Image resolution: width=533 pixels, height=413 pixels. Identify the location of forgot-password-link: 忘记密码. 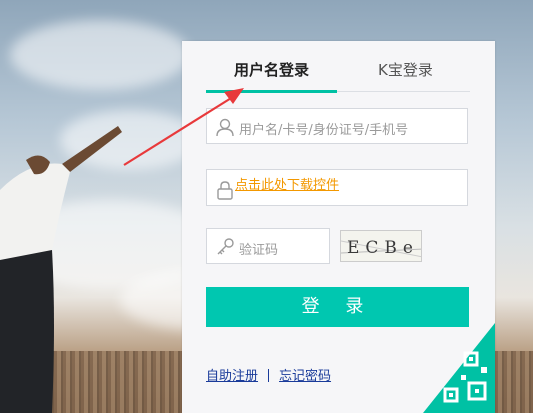
(305, 376).